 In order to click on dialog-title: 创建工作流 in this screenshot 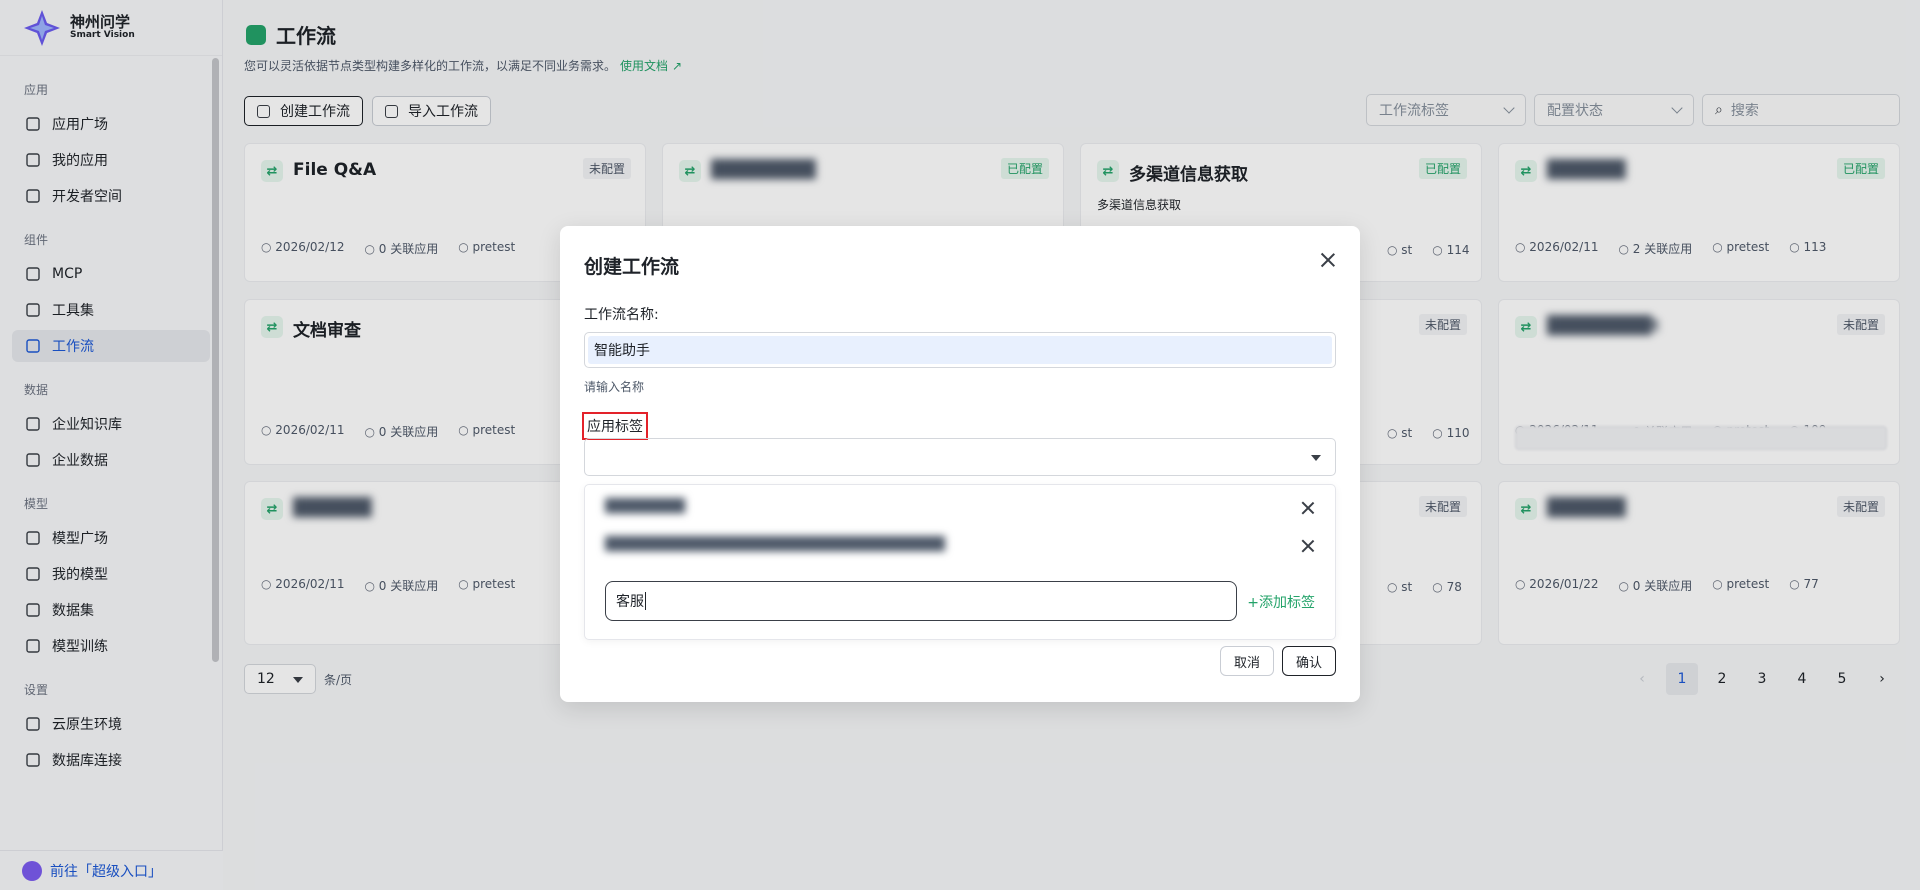, I will do `click(632, 267)`.